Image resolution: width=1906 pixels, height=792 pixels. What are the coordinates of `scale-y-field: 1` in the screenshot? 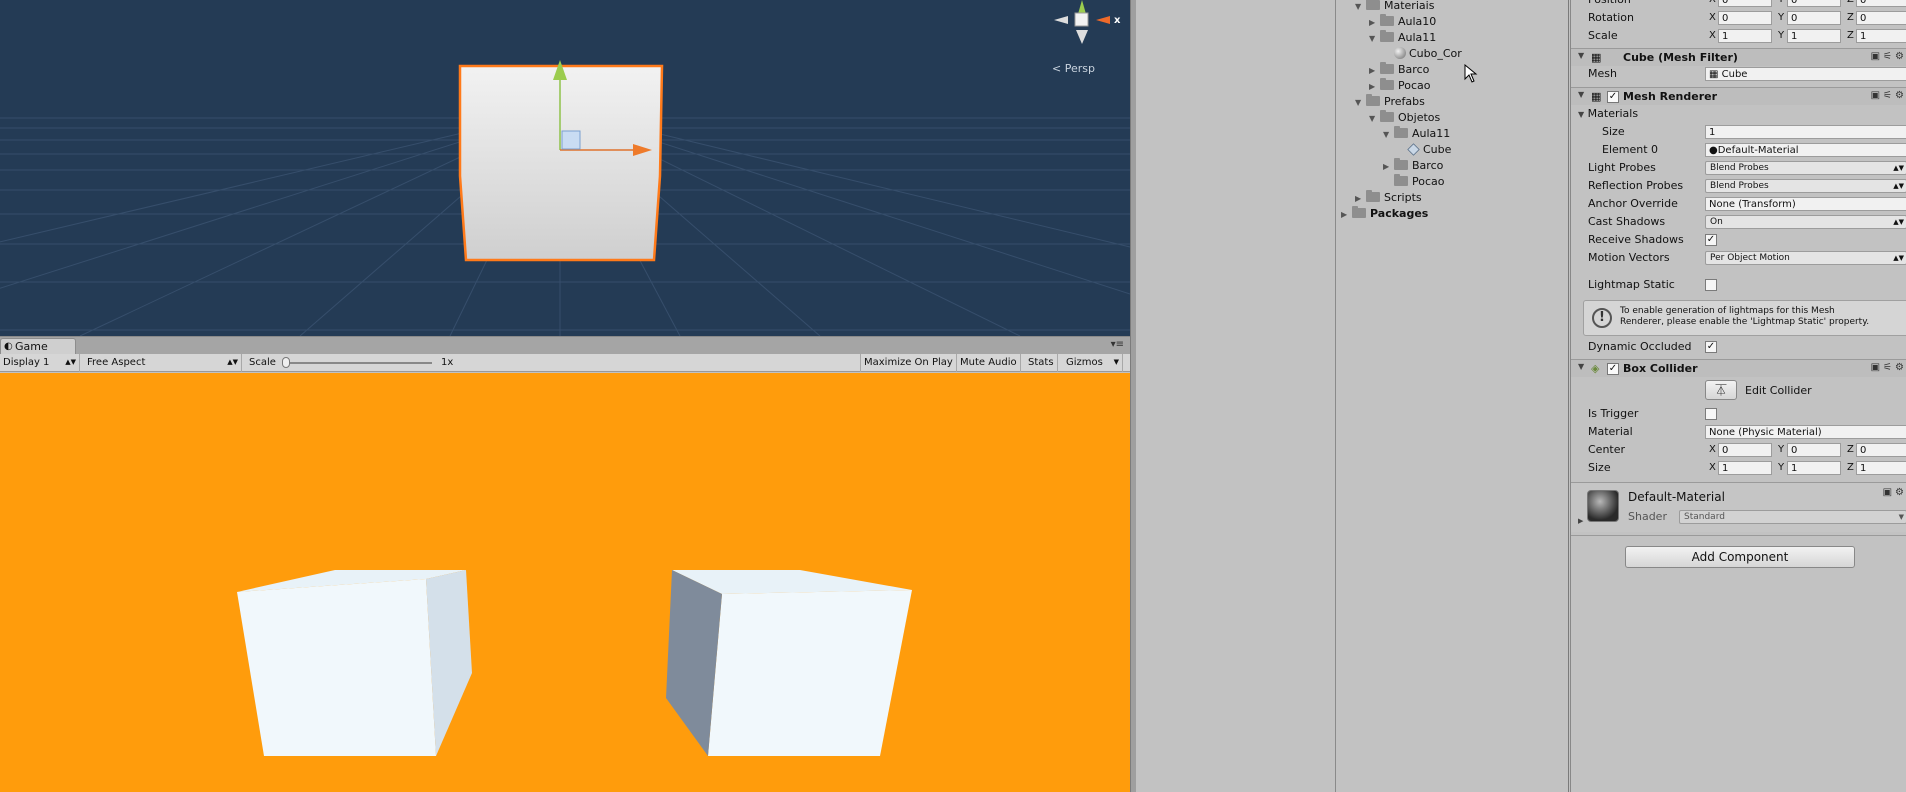 It's located at (1814, 36).